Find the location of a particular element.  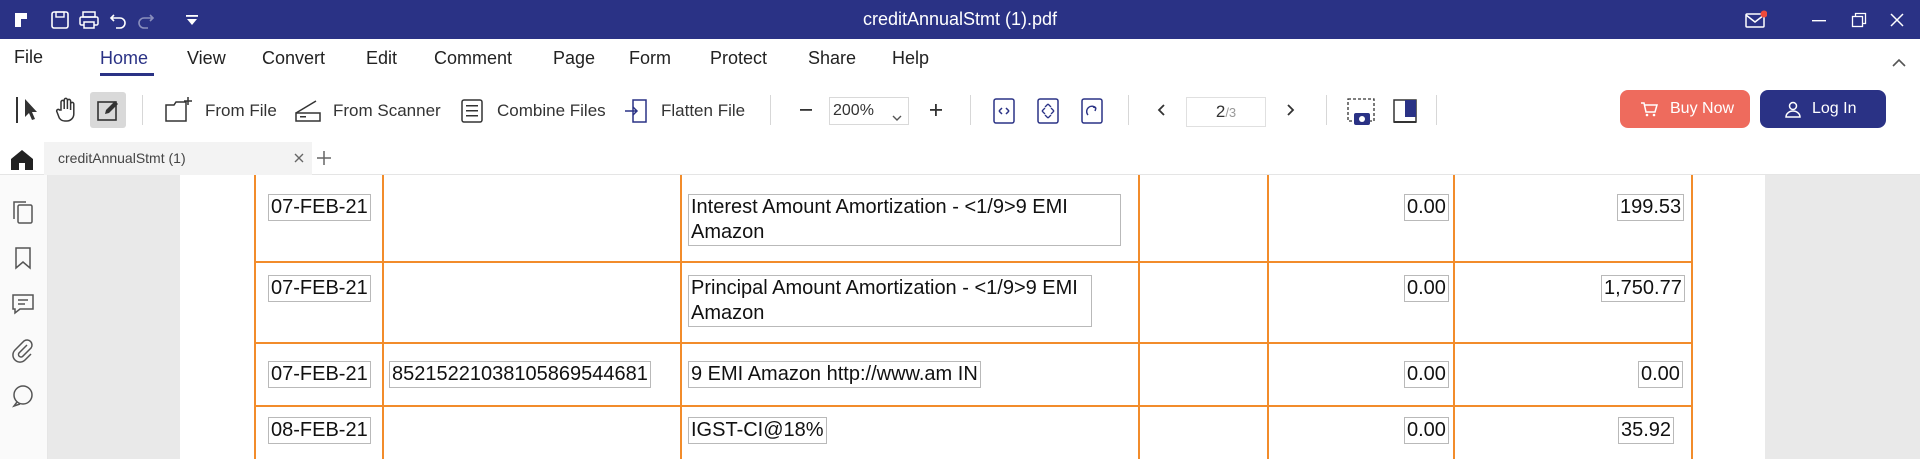

edit-tool-icon is located at coordinates (108, 110).